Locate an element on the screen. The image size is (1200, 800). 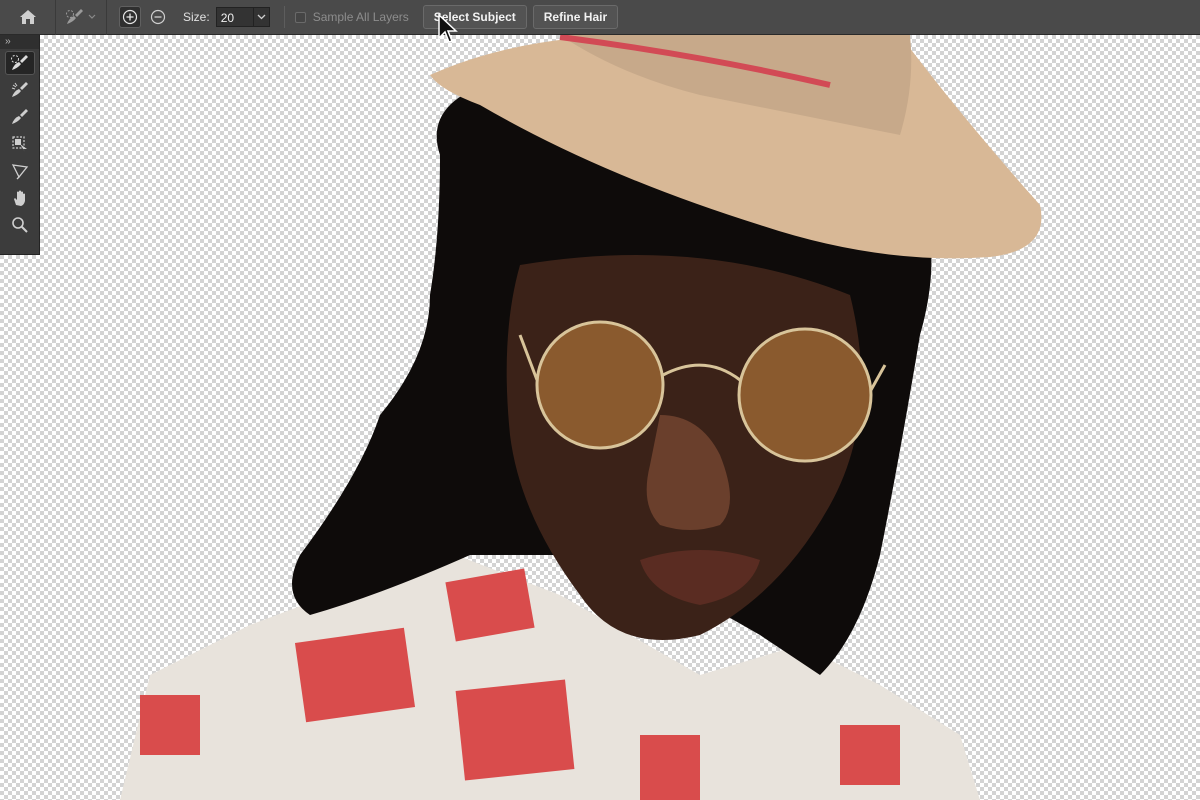
refine-hair-button: Refine Hair is located at coordinates (575, 17).